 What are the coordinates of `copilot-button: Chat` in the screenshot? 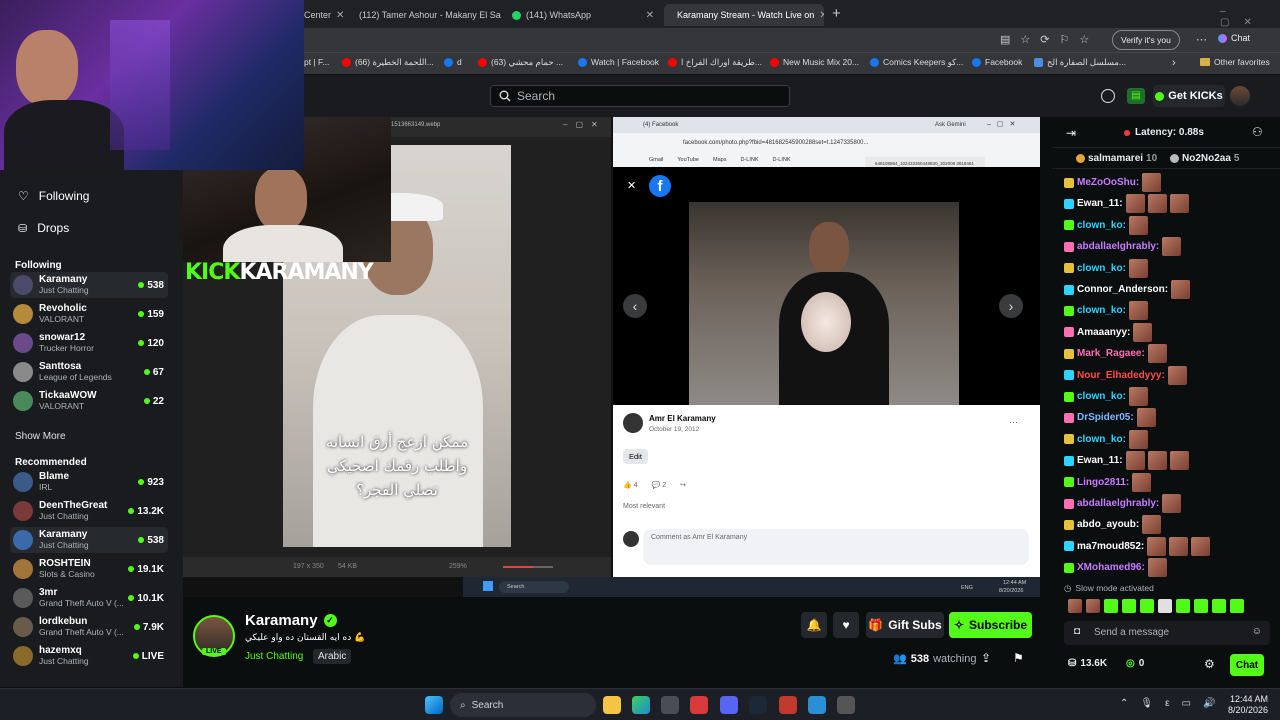 It's located at (1234, 38).